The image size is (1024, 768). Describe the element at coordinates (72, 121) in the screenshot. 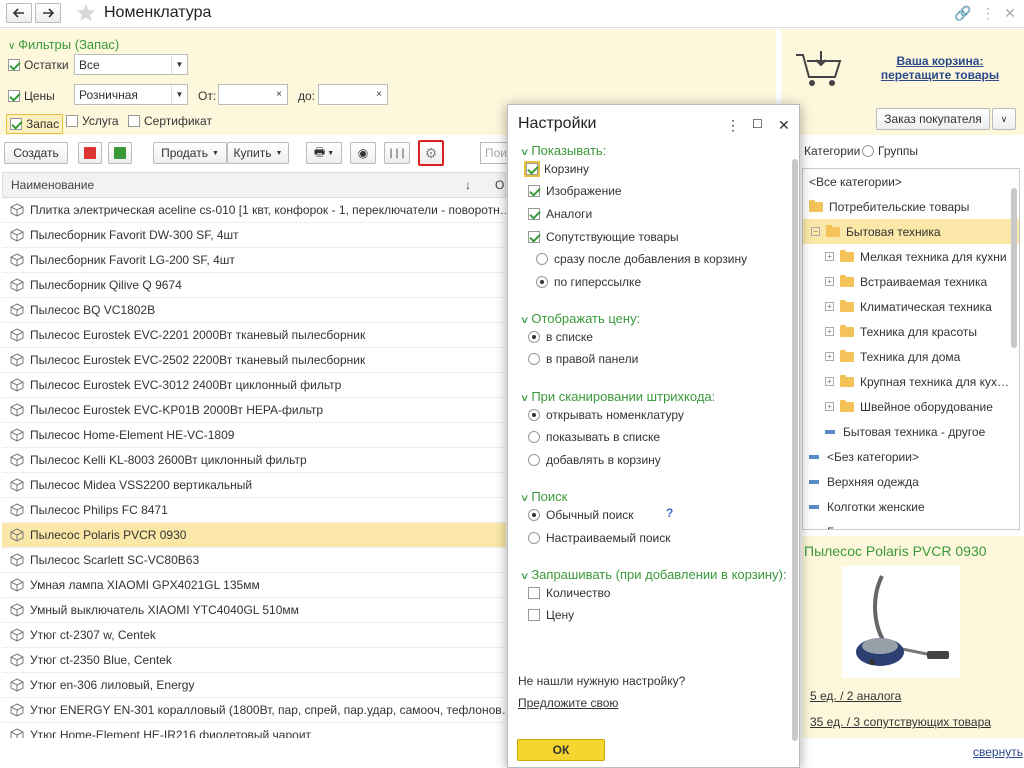

I see `service-checkbox` at that location.